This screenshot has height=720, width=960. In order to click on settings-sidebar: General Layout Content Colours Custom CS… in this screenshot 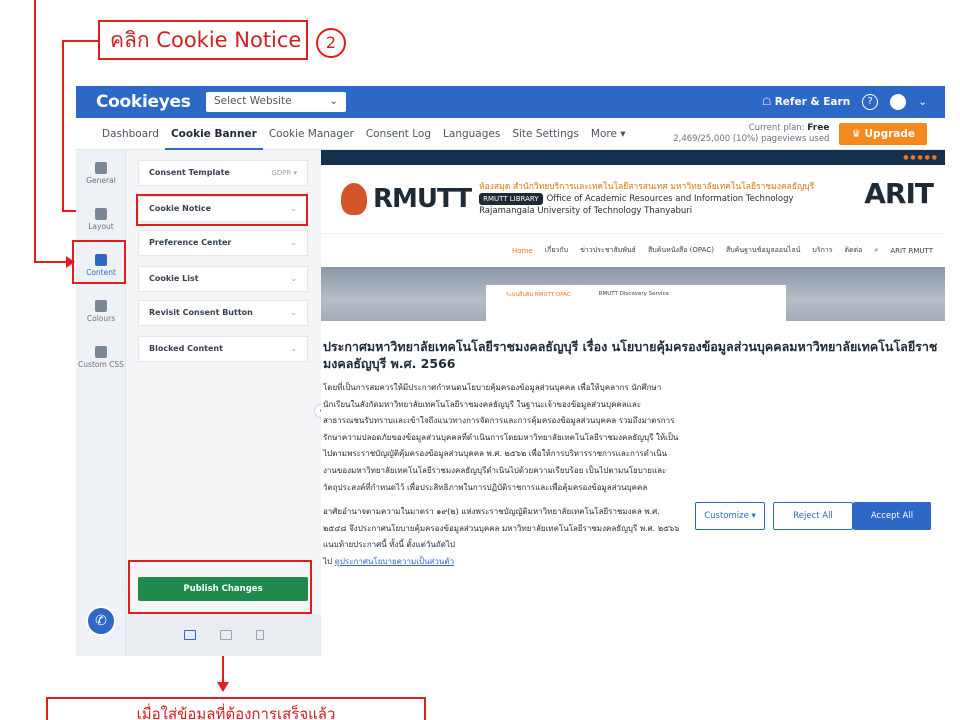, I will do `click(101, 403)`.